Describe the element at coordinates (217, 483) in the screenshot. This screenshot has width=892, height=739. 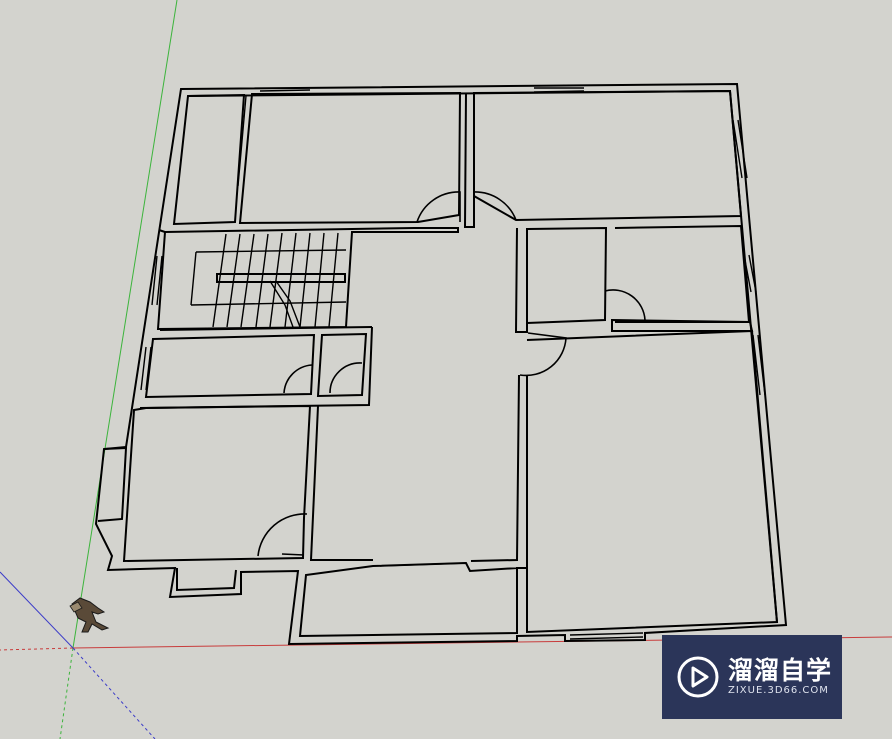
I see `room-lower-left` at that location.